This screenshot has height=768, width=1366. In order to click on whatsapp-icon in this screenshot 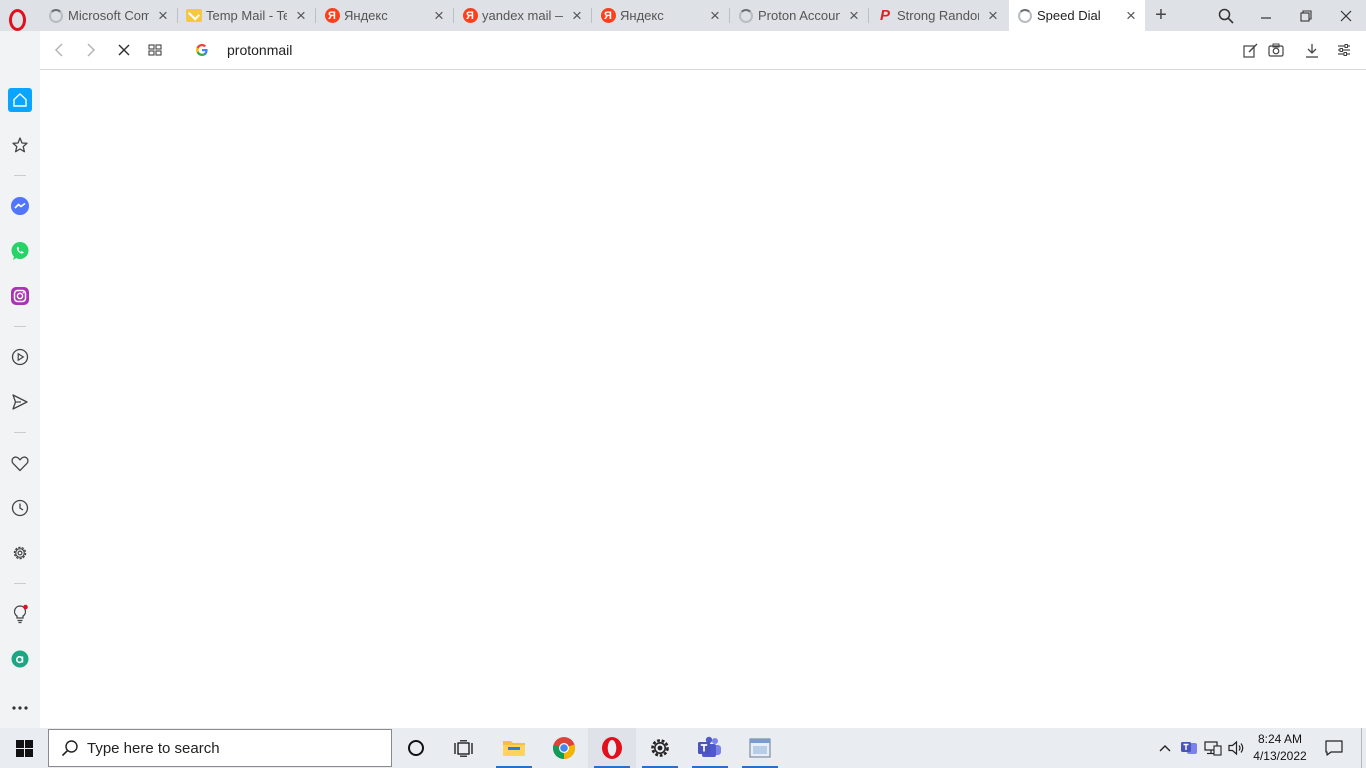, I will do `click(20, 251)`.